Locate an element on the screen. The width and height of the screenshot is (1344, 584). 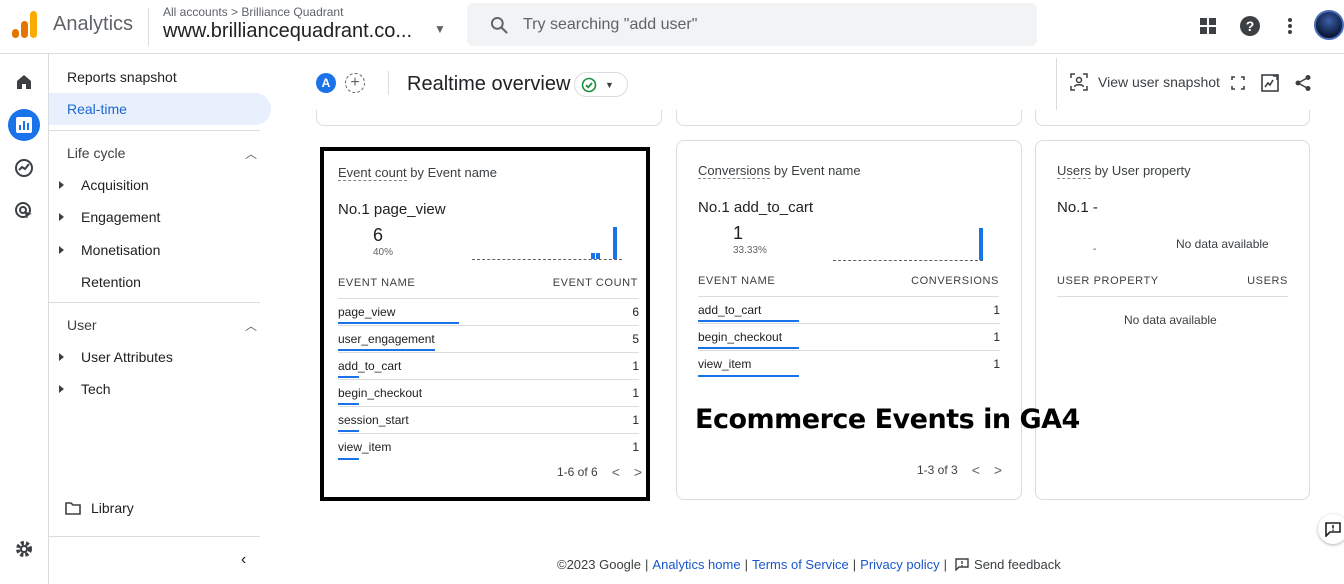
caret-down-icon: ▼ is located at coordinates (440, 29).